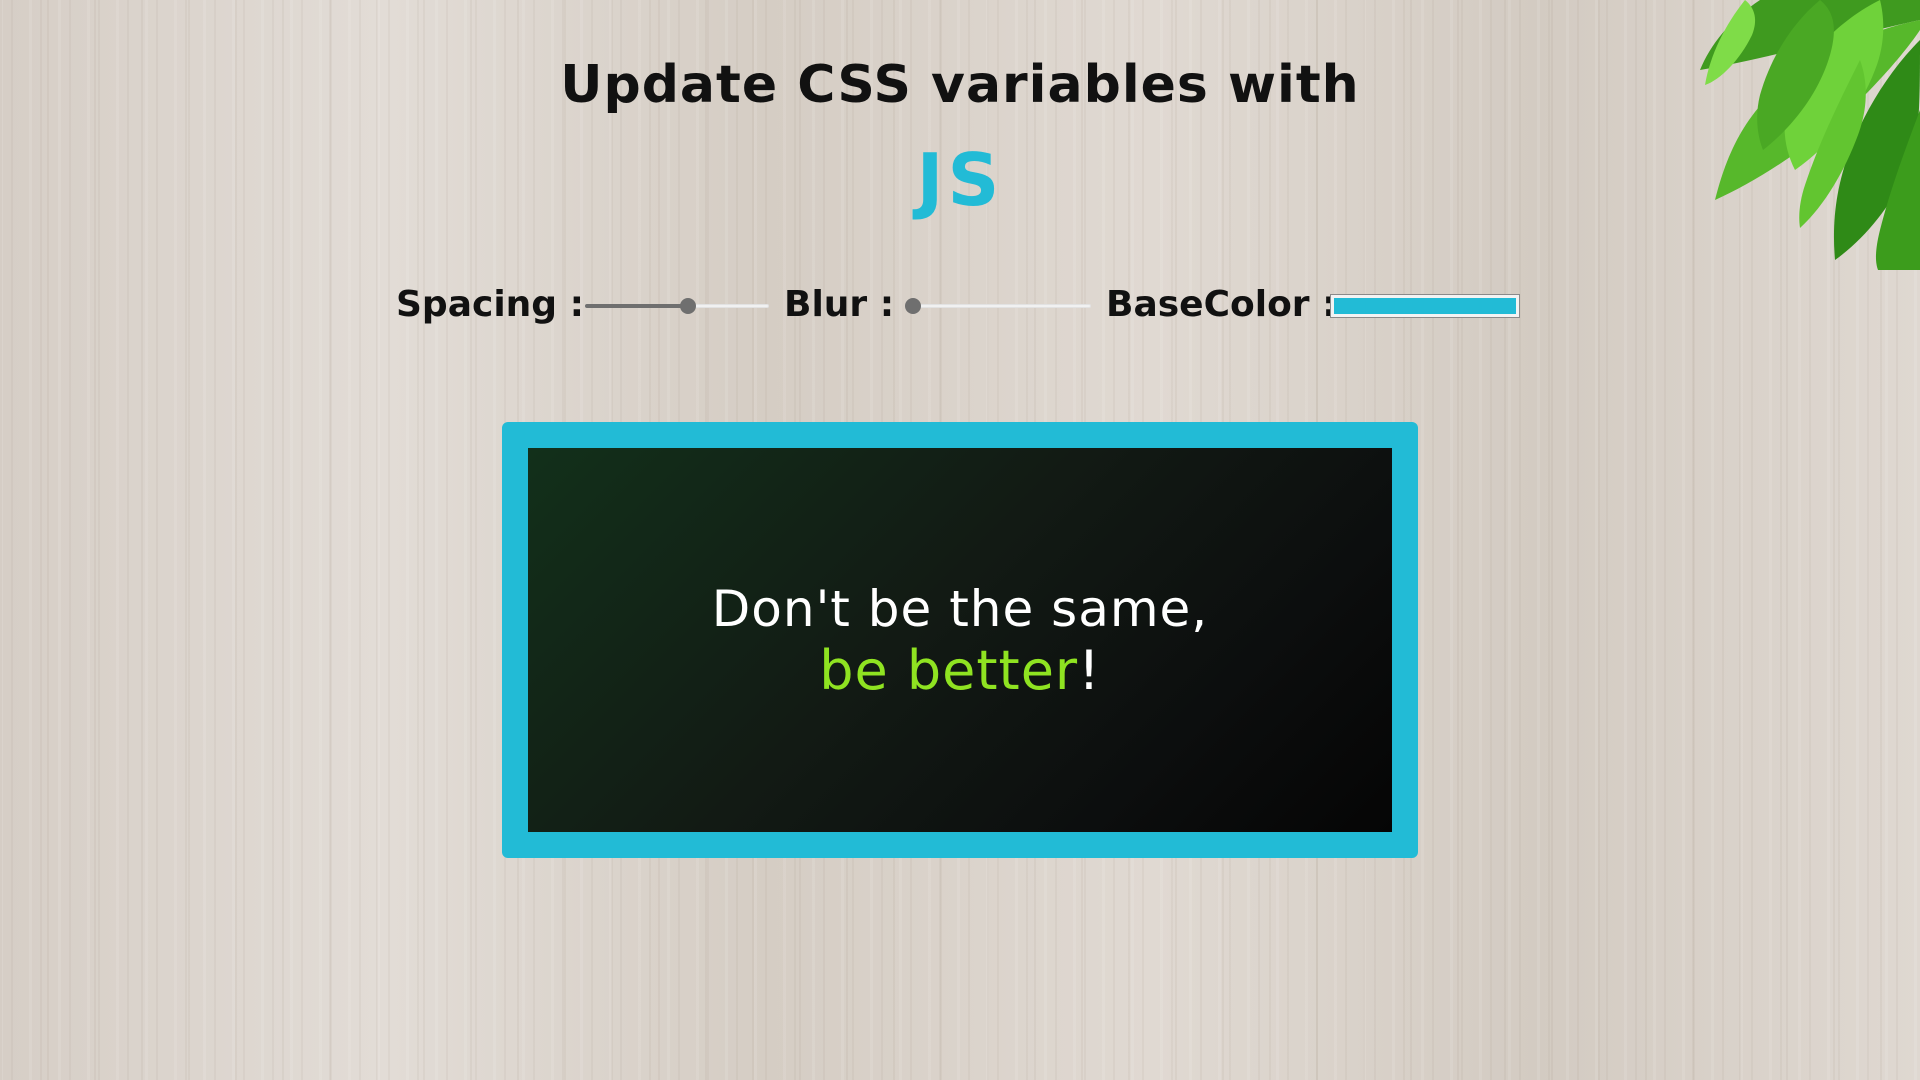 The width and height of the screenshot is (1920, 1080). I want to click on spacing-slider, so click(677, 306).